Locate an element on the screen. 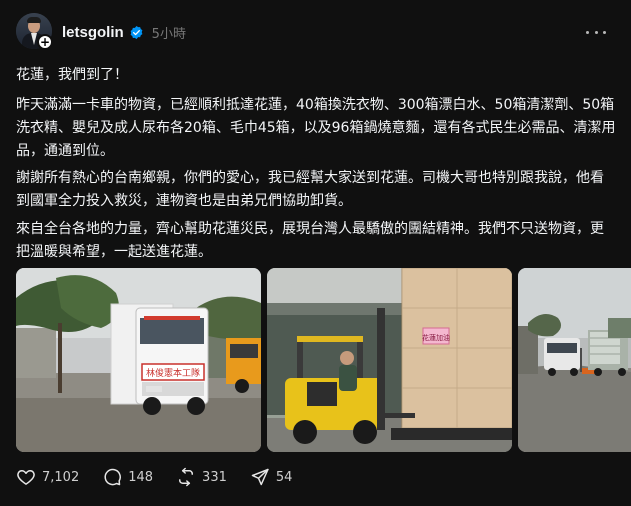  forklift-sign-text: 花蓮加油 is located at coordinates (436, 337).